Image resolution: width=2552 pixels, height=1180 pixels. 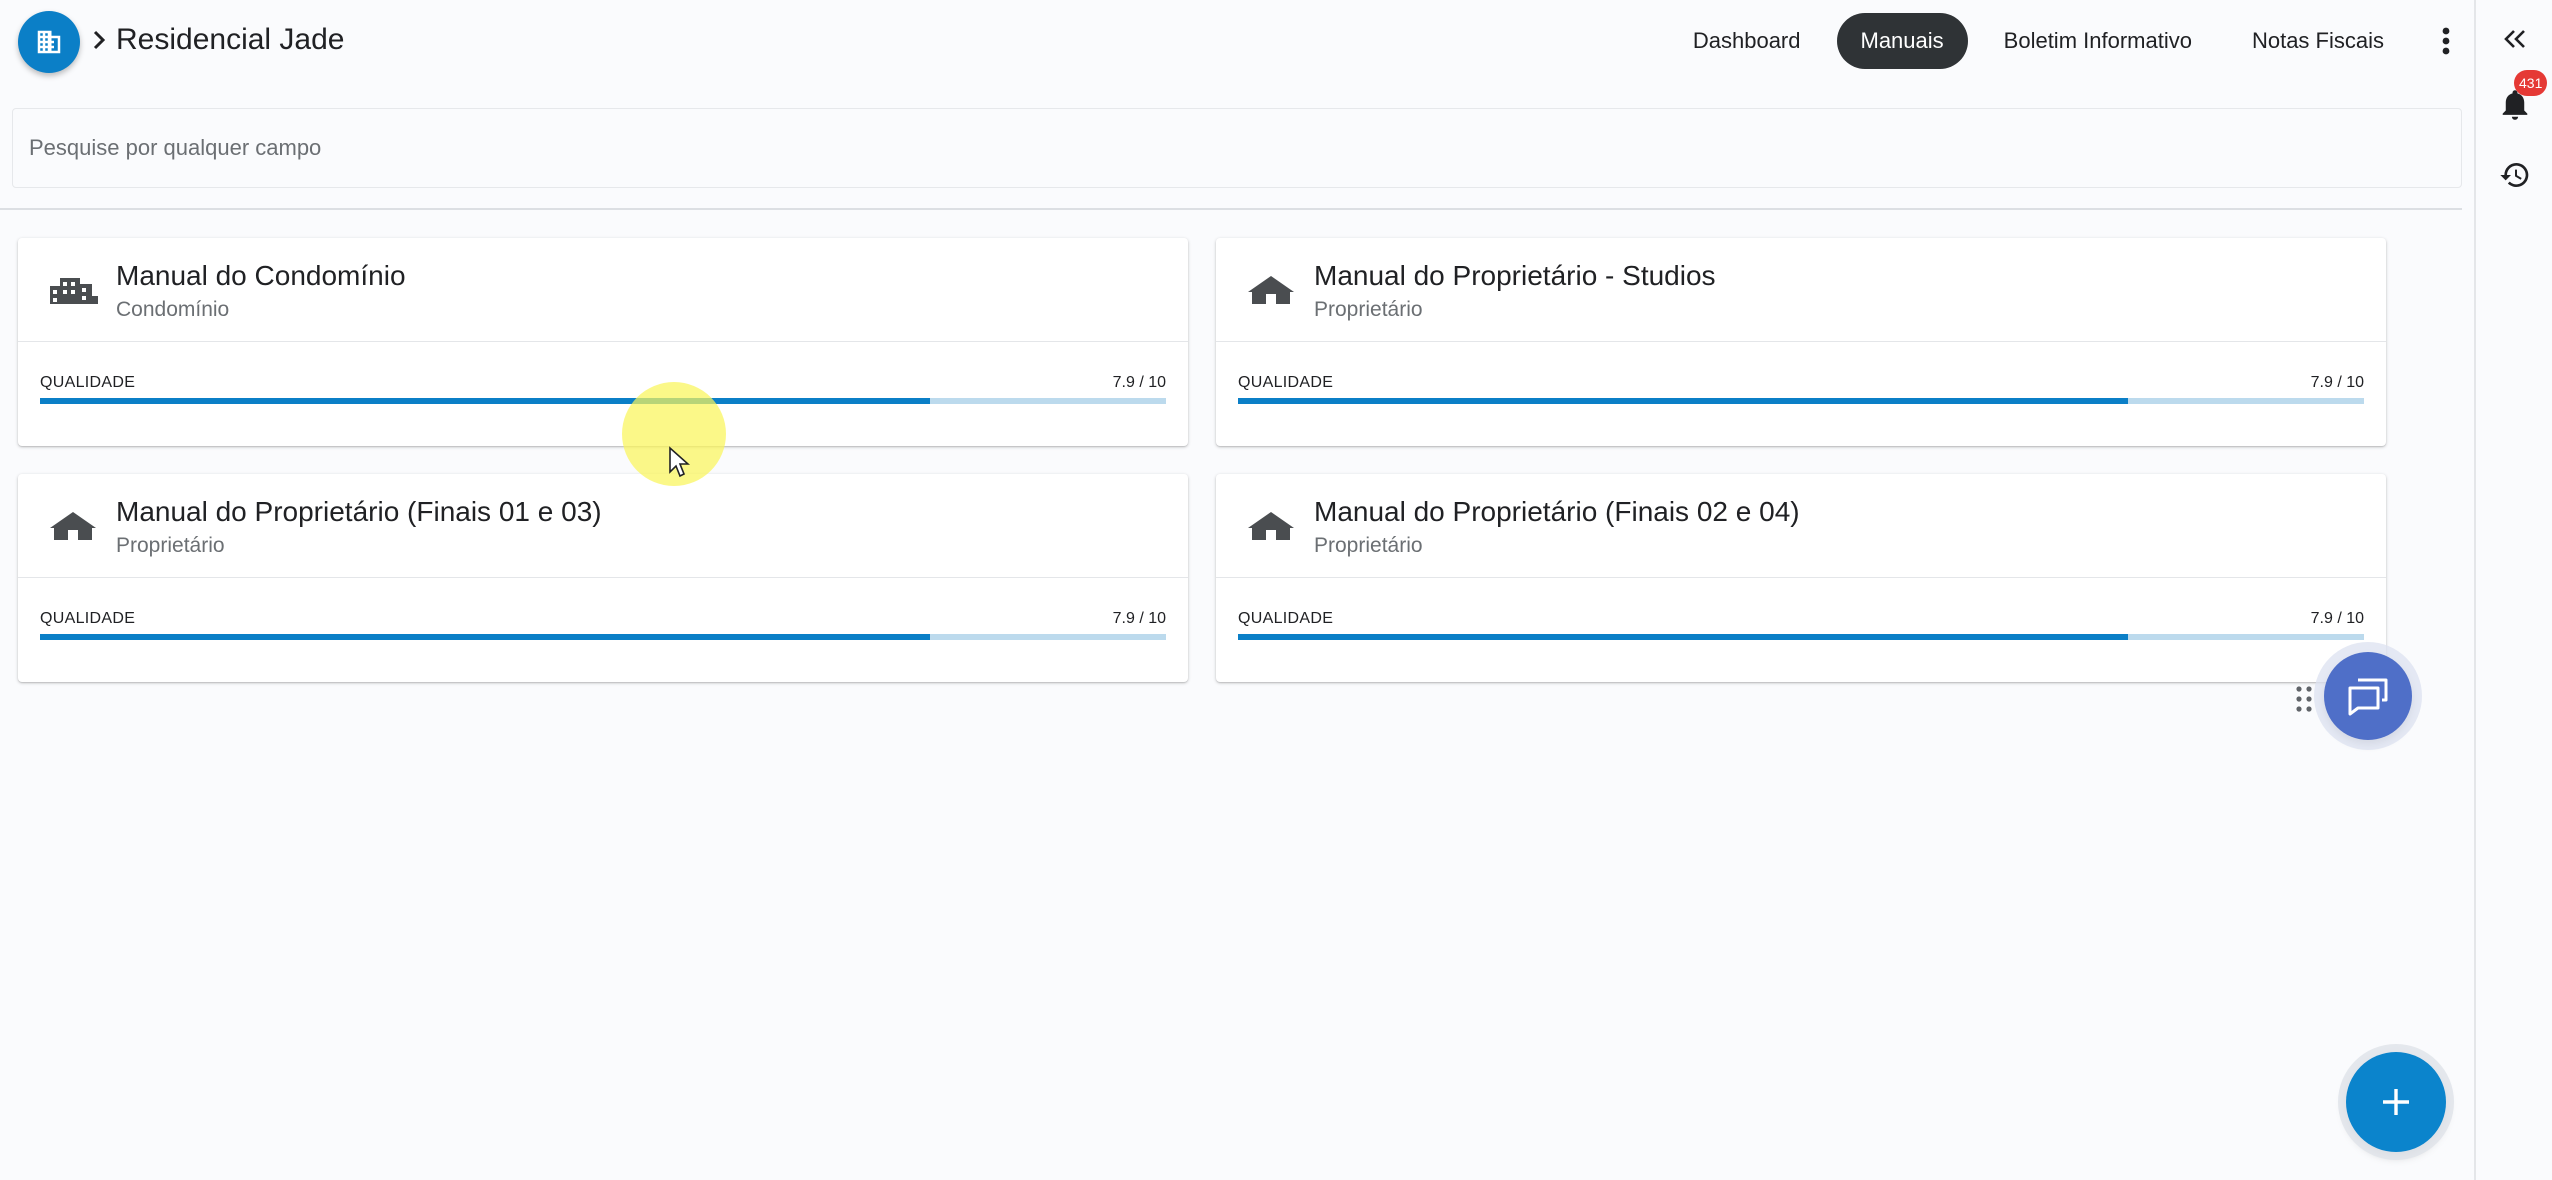 I want to click on page-title: Residencial Jade, so click(x=230, y=39).